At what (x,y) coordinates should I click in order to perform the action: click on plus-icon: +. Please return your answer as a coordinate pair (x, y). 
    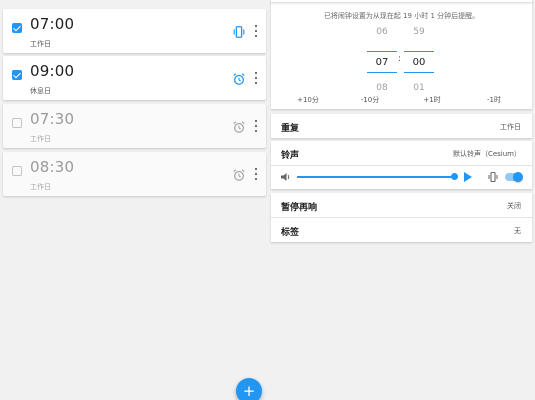
    Looking at the image, I should click on (249, 390).